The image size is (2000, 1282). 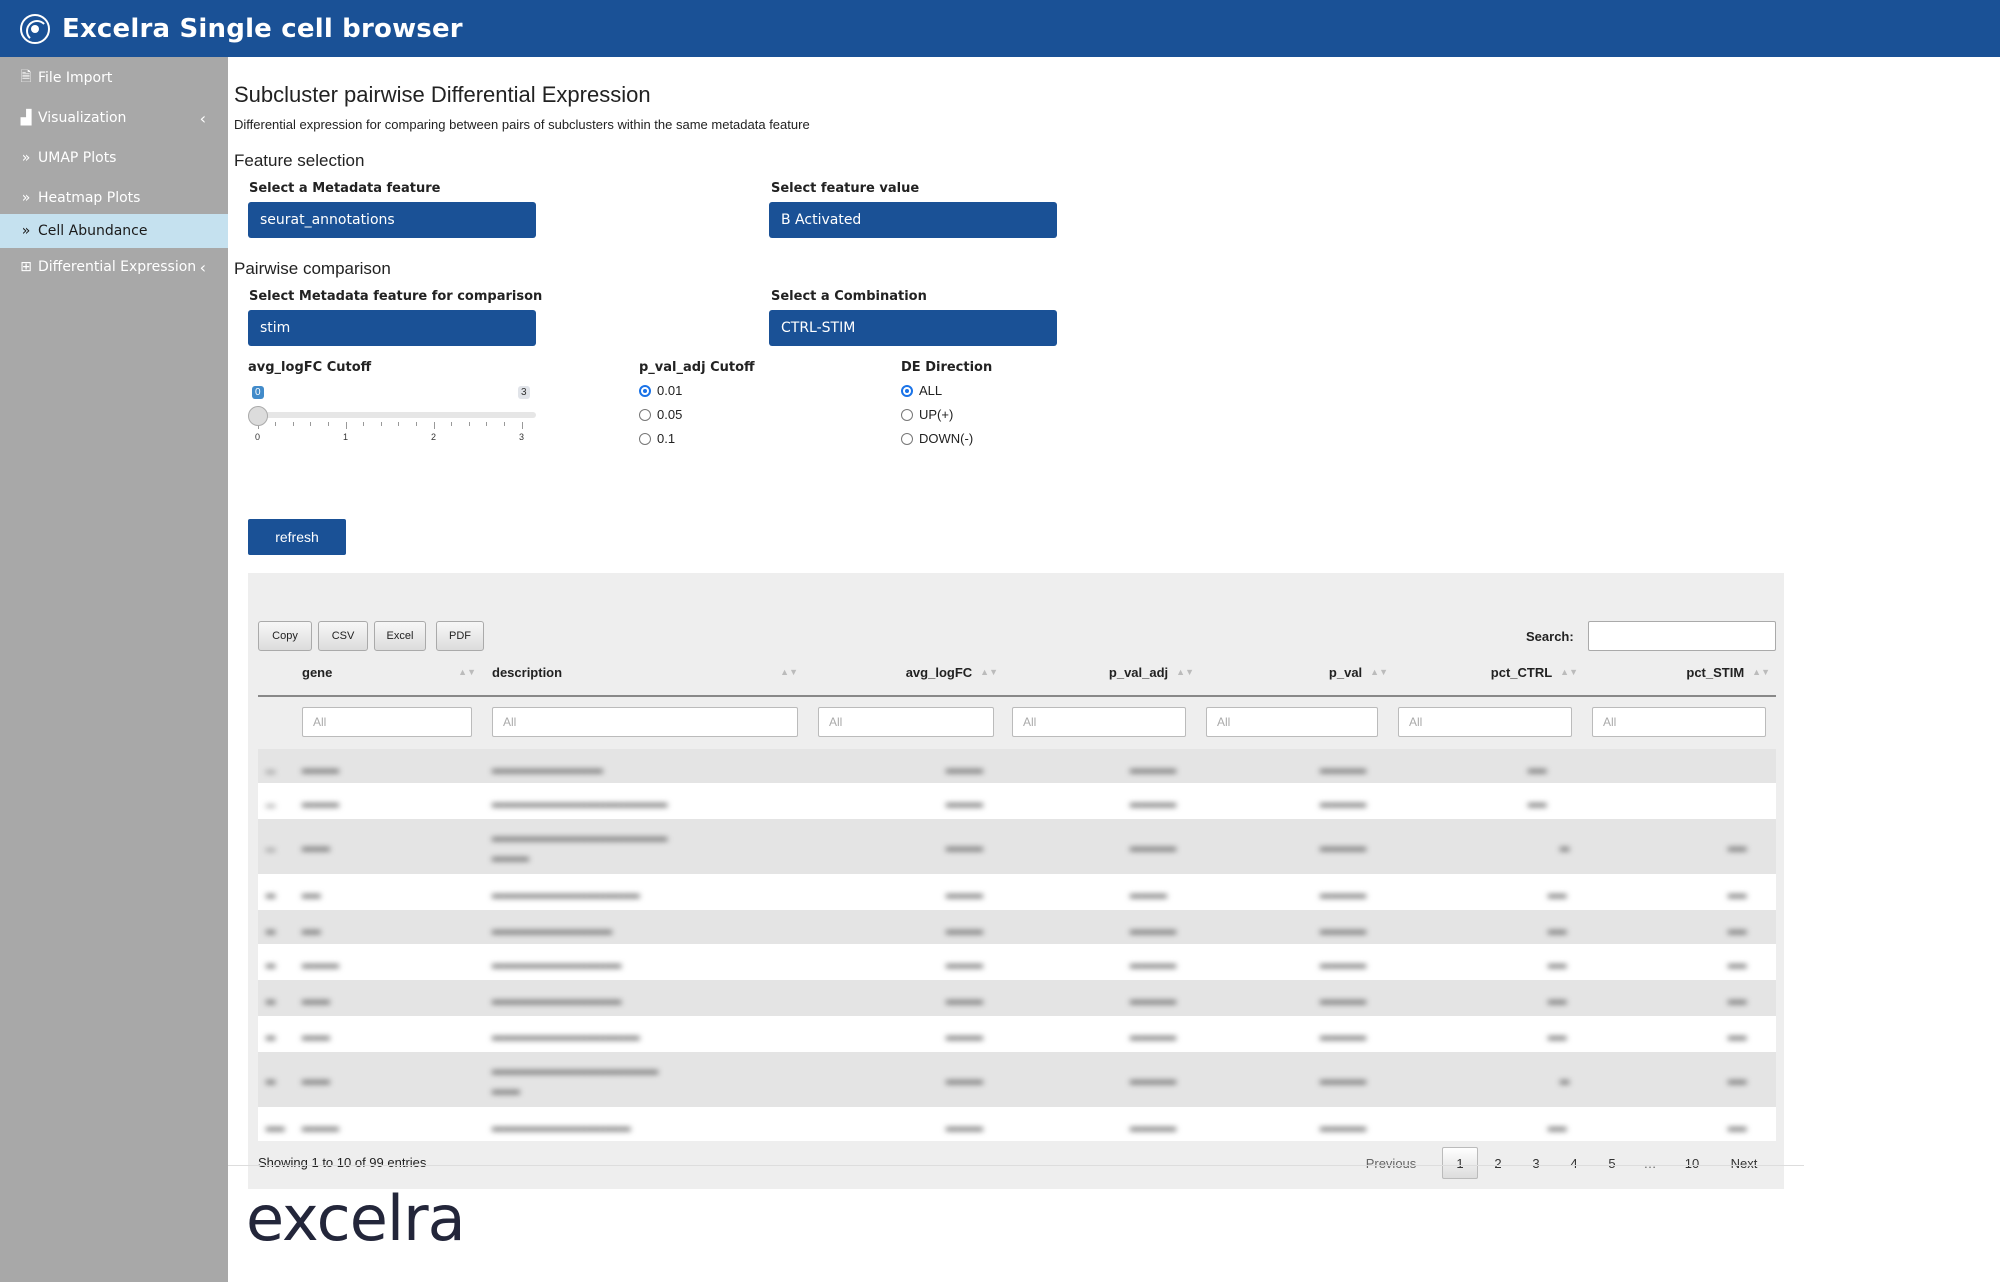 I want to click on pval-option-0.01: 0.01, so click(x=660, y=390).